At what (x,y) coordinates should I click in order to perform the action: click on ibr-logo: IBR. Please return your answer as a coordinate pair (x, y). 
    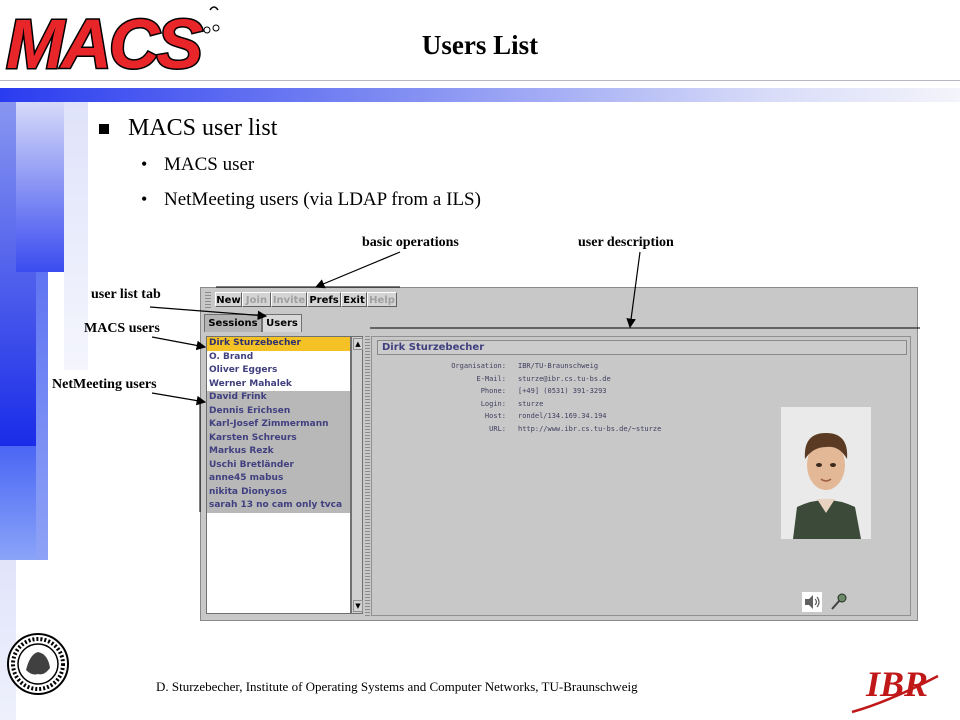
    Looking at the image, I should click on (895, 689).